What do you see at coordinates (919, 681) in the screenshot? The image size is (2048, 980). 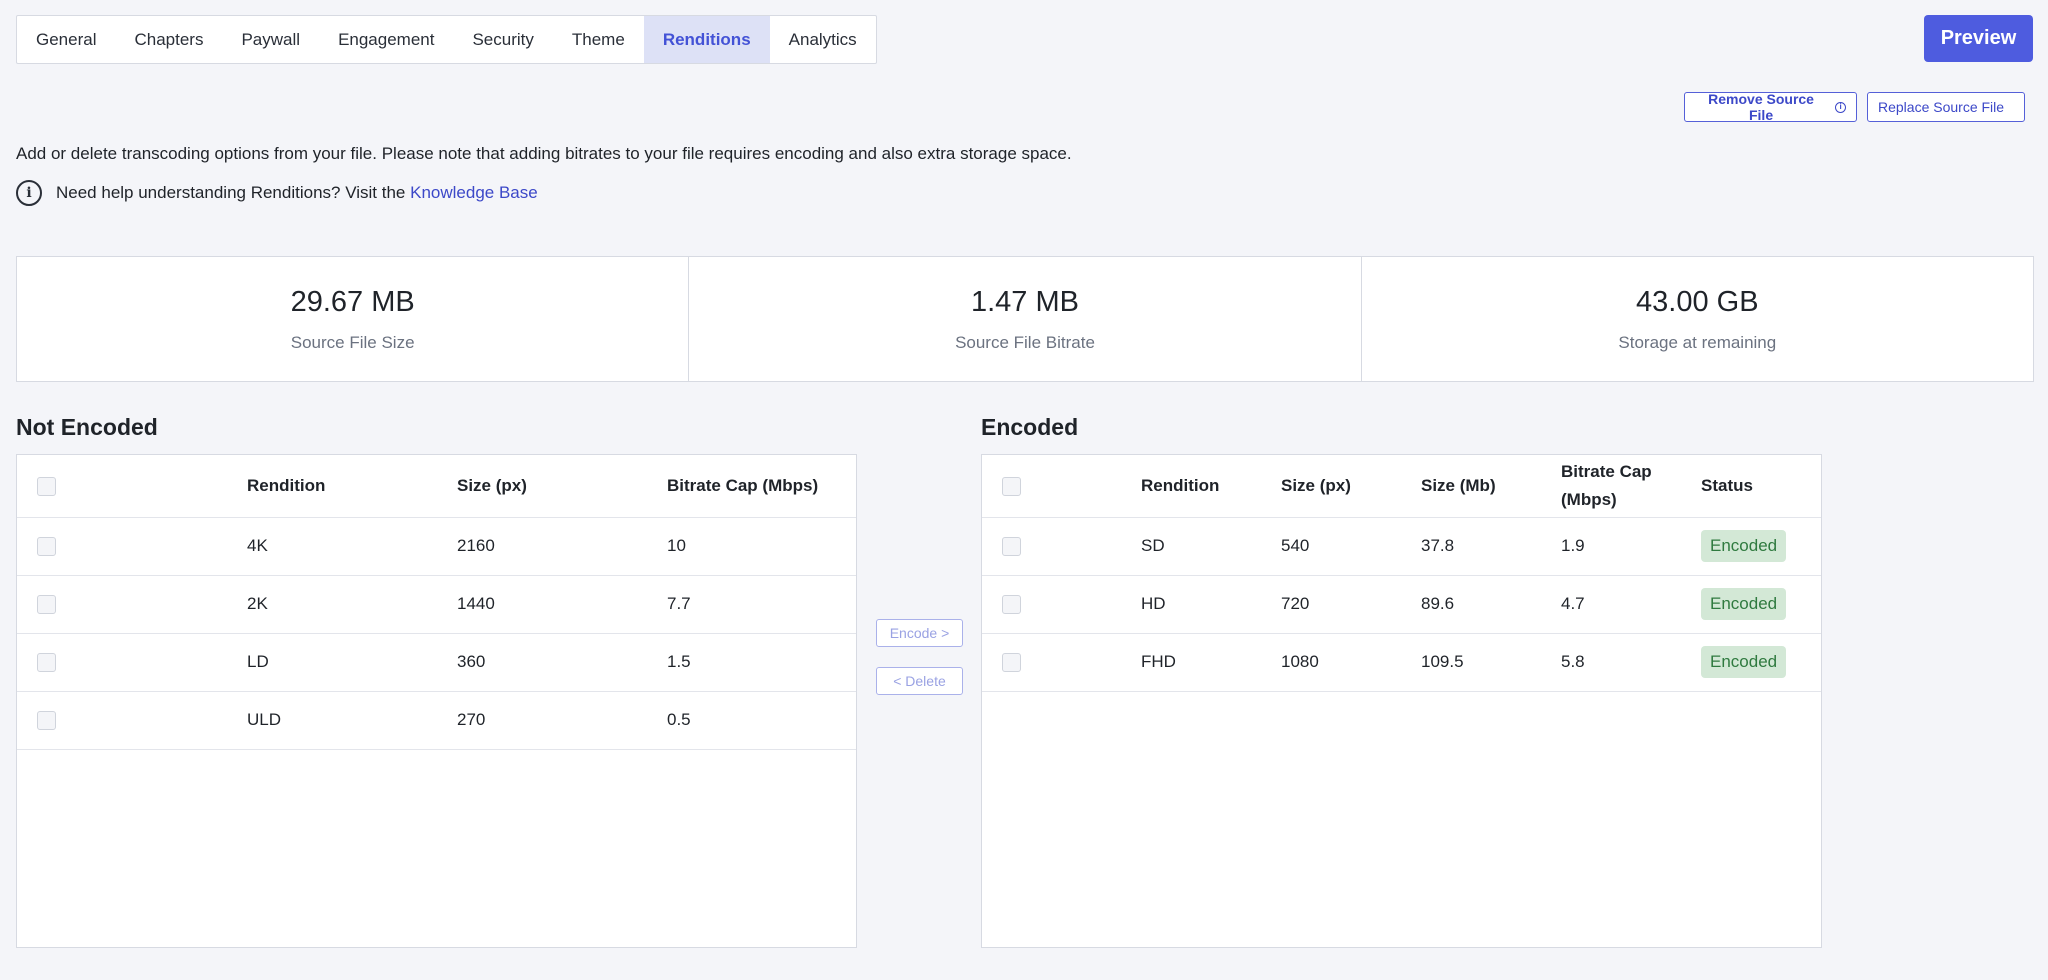 I see `delete-button: < Delete` at bounding box center [919, 681].